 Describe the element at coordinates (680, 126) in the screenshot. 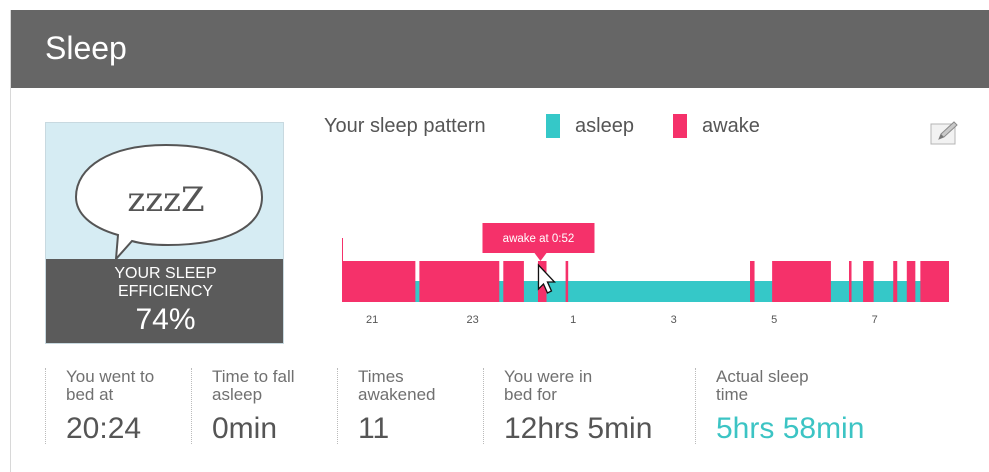

I see `awake-swatch` at that location.